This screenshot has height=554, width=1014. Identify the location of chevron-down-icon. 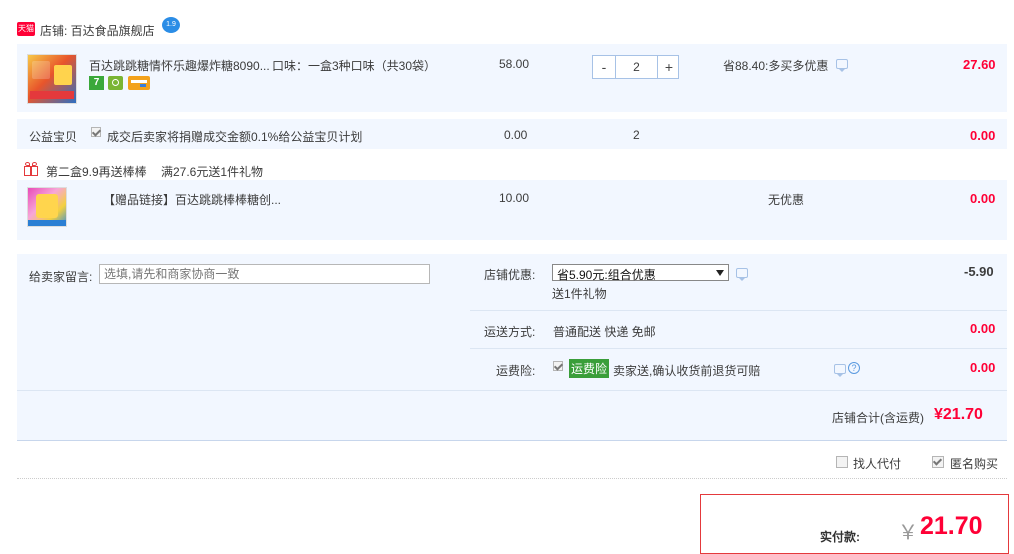
(720, 273).